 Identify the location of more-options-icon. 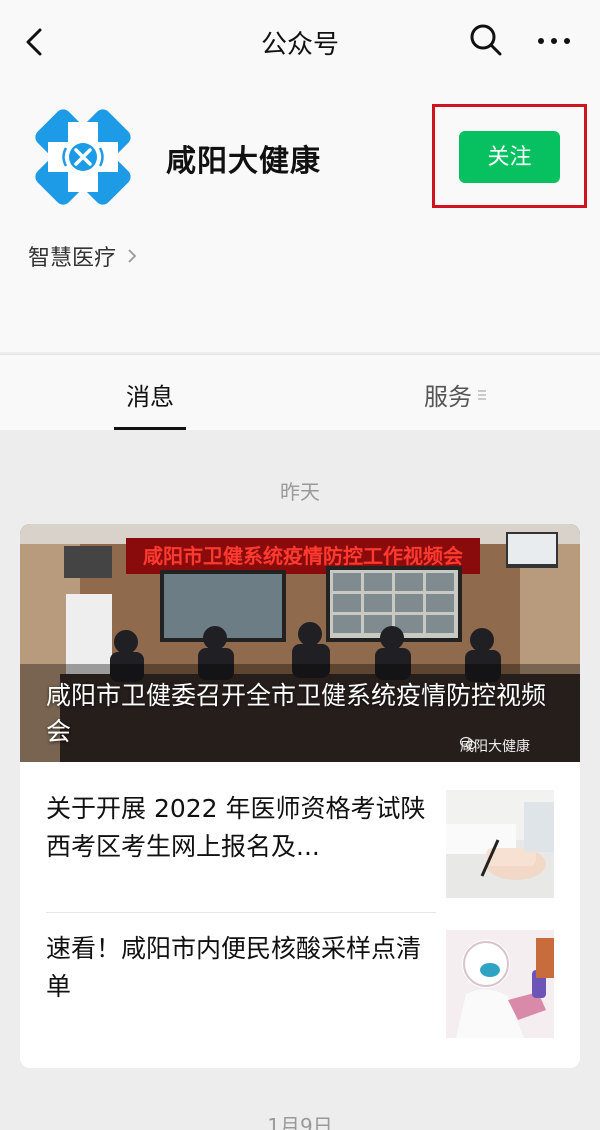
(554, 41).